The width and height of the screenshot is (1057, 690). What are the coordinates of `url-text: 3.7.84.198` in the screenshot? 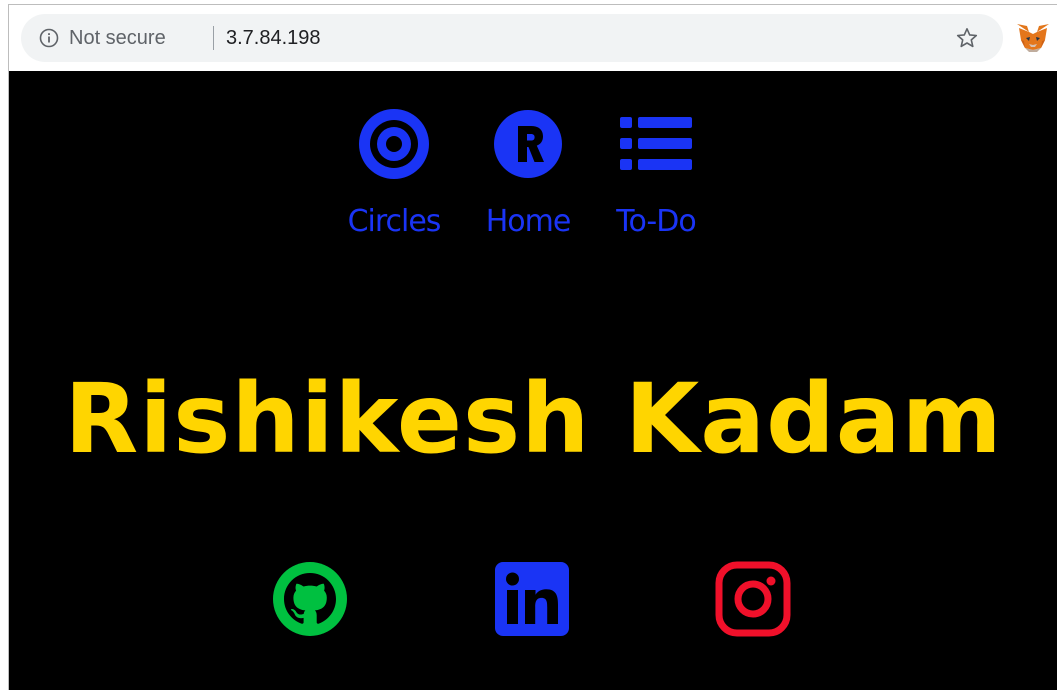 It's located at (273, 38).